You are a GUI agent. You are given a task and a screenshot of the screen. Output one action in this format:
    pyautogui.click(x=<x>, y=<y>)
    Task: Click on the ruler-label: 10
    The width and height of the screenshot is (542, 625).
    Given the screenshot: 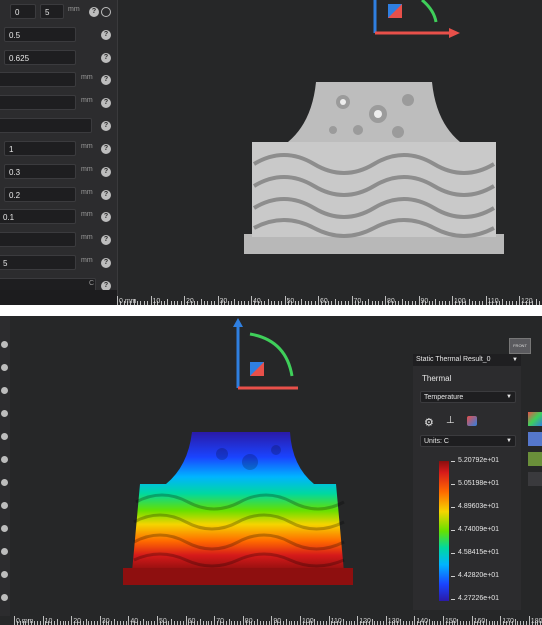 What is the action you would take?
    pyautogui.click(x=156, y=301)
    